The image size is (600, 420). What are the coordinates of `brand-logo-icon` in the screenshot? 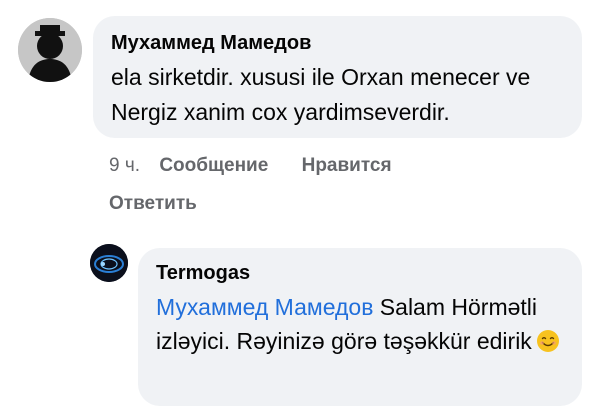 It's located at (109, 263).